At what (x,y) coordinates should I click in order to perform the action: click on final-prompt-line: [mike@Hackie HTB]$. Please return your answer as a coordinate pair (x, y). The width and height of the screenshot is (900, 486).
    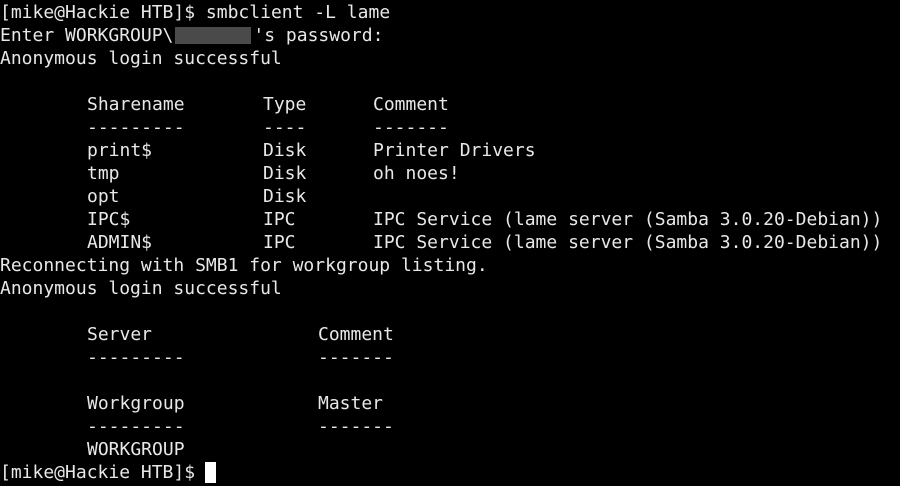
    Looking at the image, I should click on (108, 472).